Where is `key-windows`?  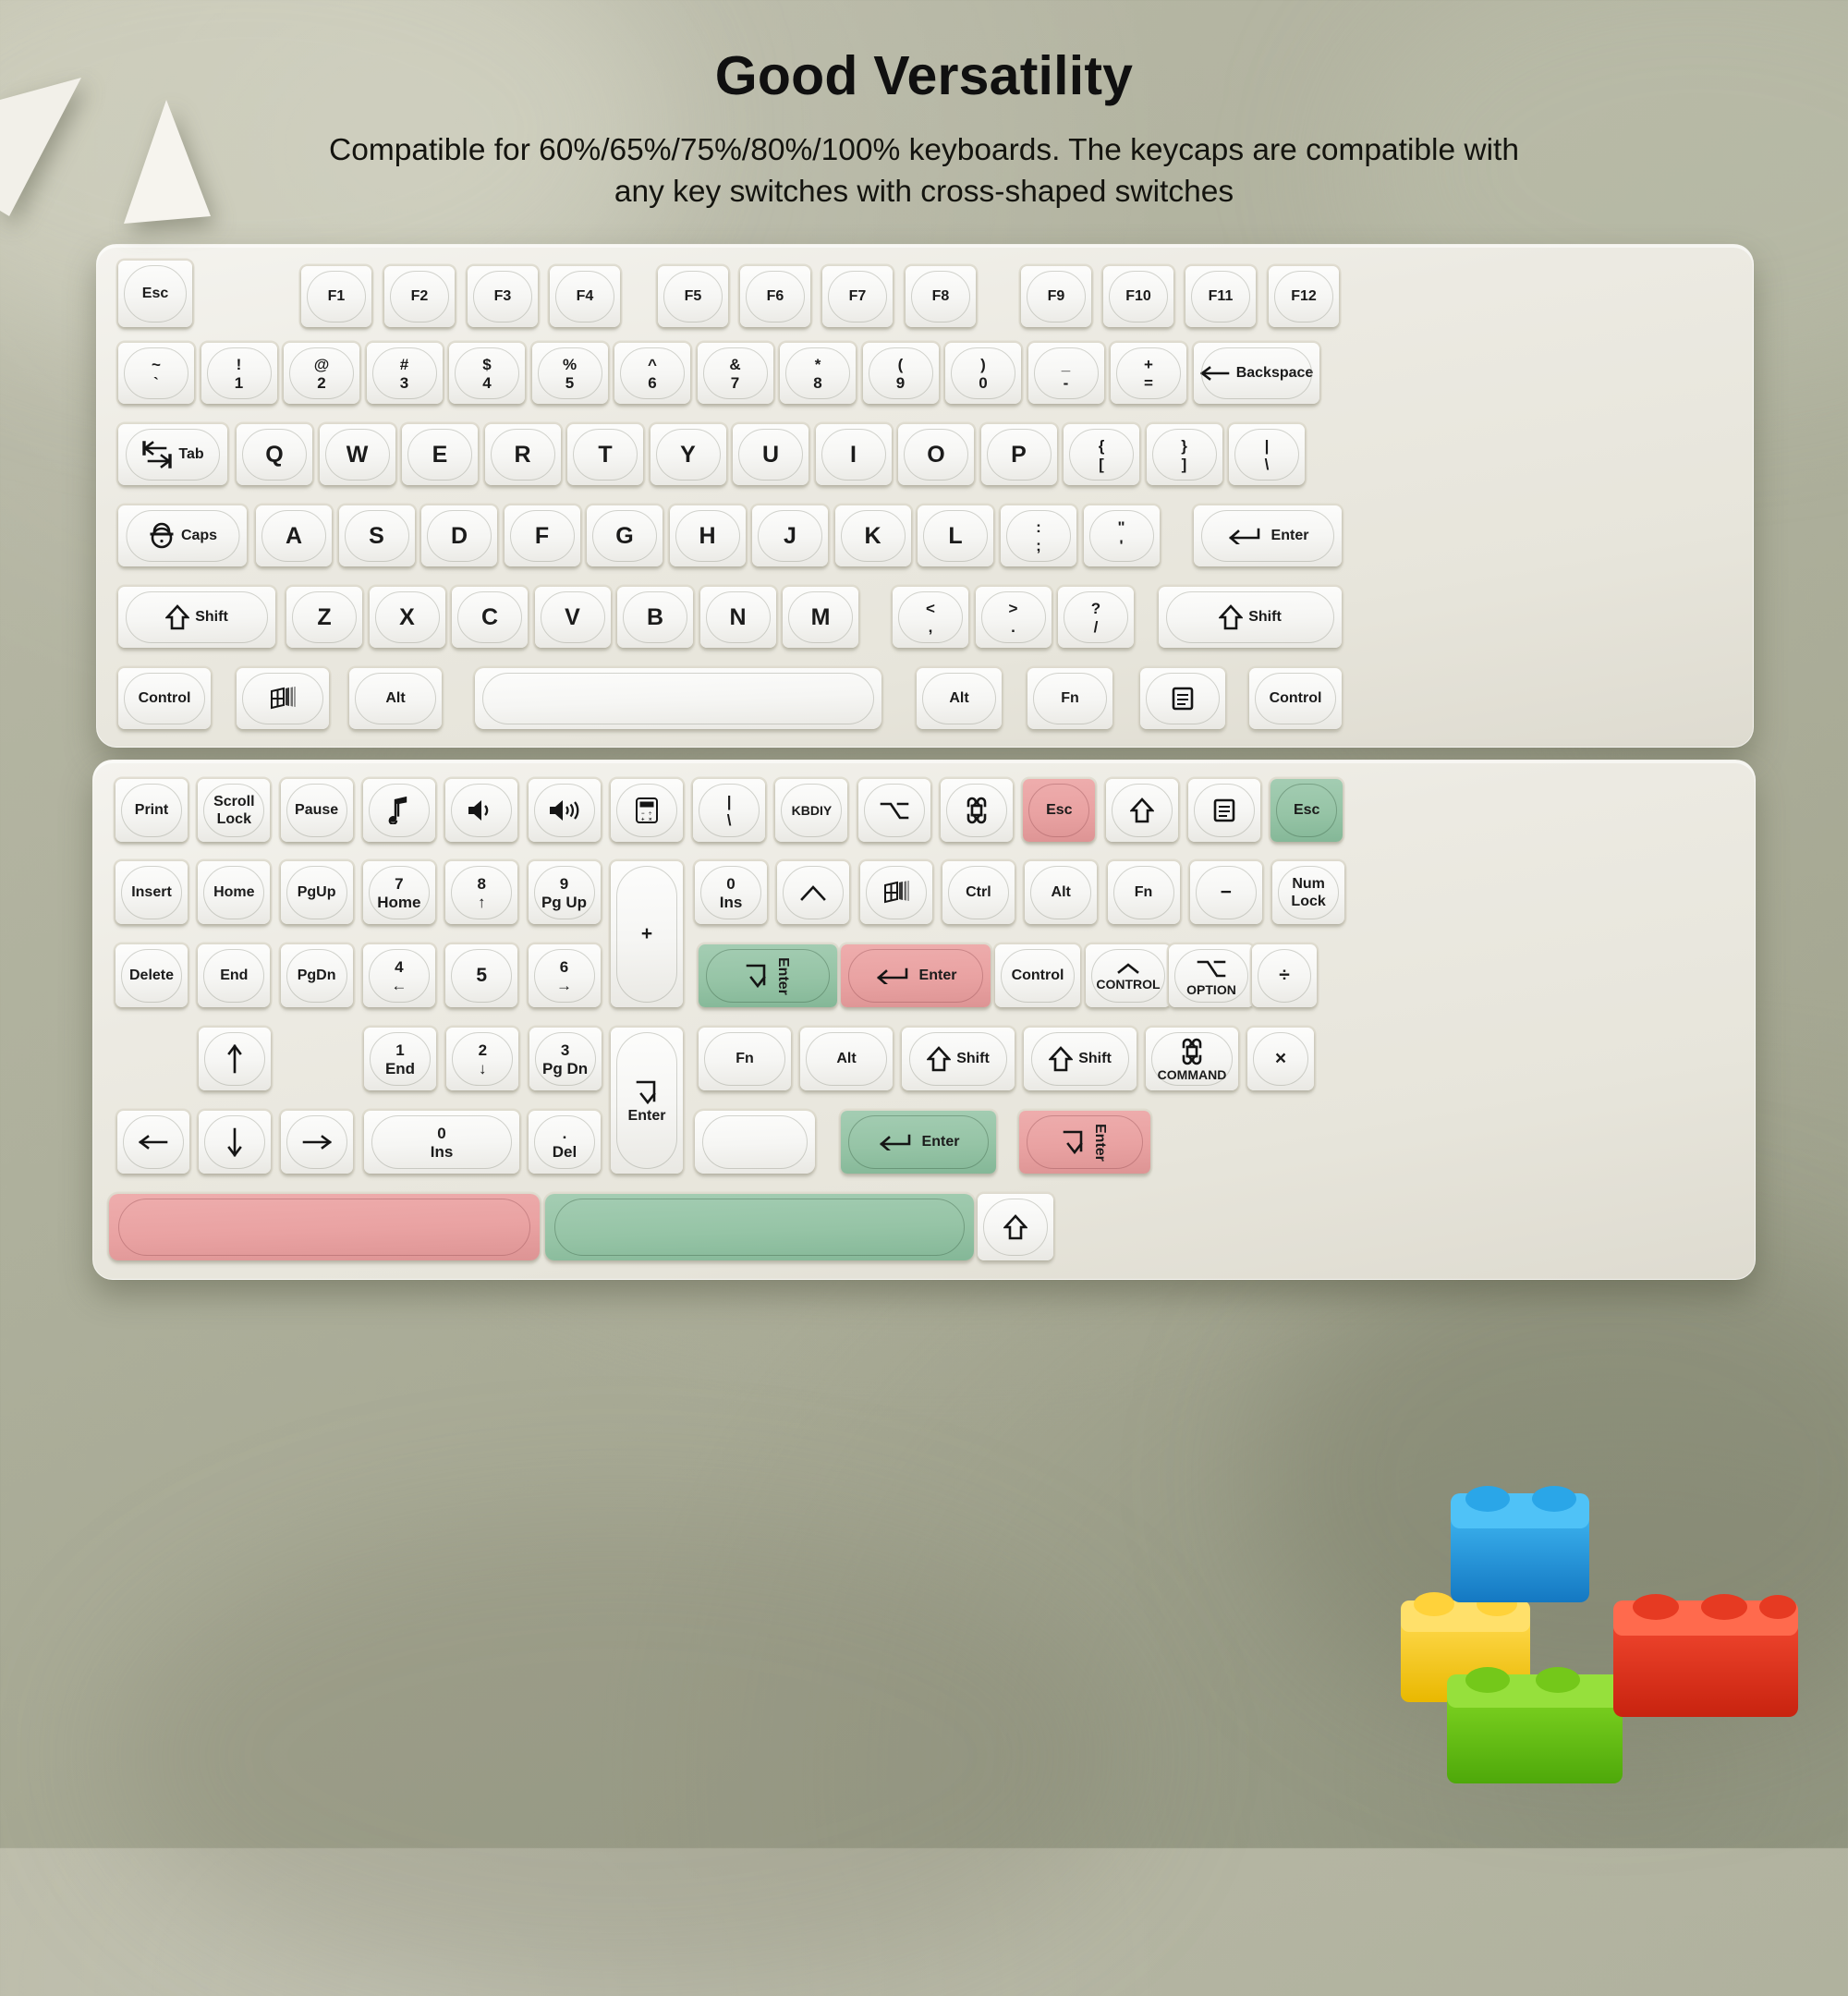
key-windows is located at coordinates (283, 698).